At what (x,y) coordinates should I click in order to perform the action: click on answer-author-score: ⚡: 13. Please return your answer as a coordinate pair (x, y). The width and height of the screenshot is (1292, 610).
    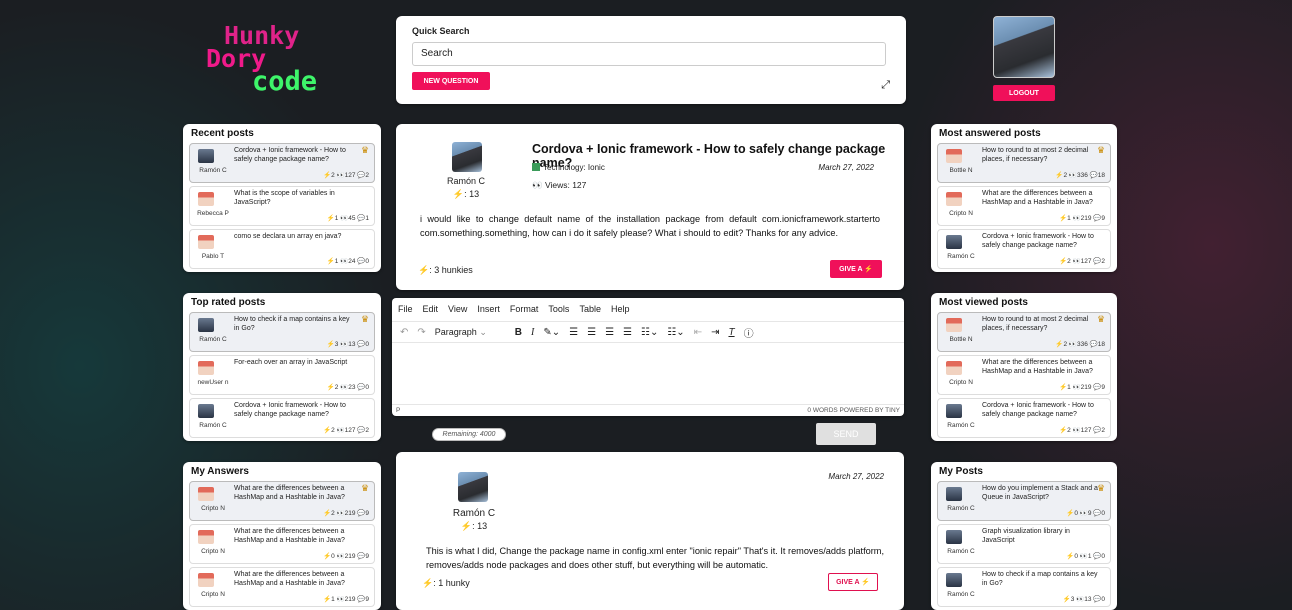
    Looking at the image, I should click on (474, 526).